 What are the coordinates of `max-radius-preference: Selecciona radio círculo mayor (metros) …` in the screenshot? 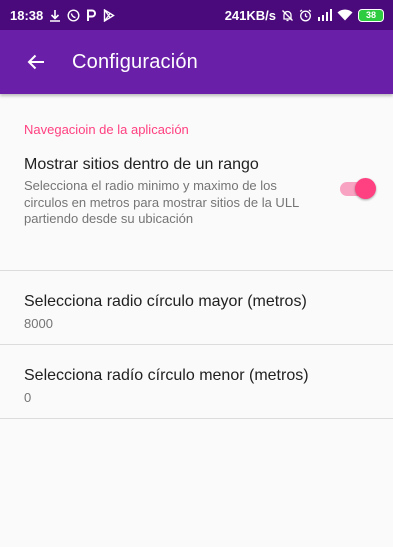 It's located at (196, 308).